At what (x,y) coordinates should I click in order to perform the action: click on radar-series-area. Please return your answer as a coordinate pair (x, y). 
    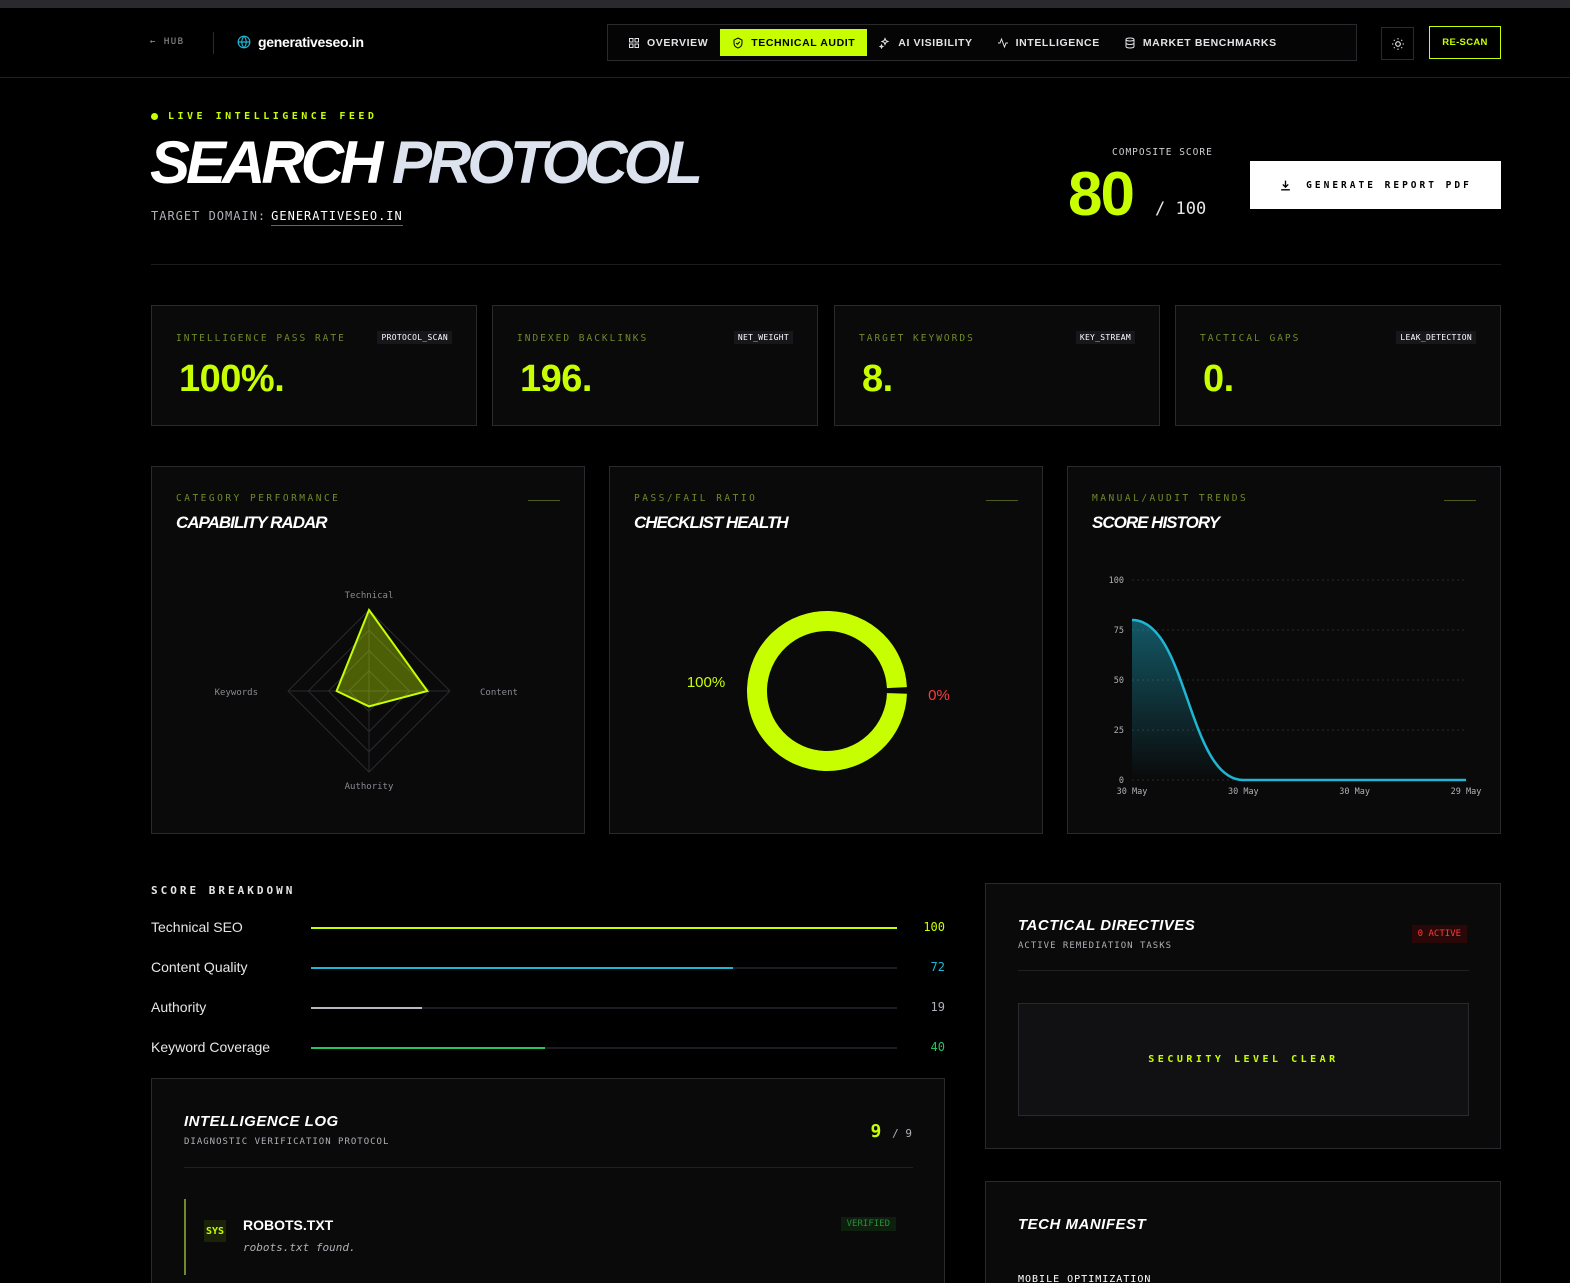
    Looking at the image, I should click on (382, 657).